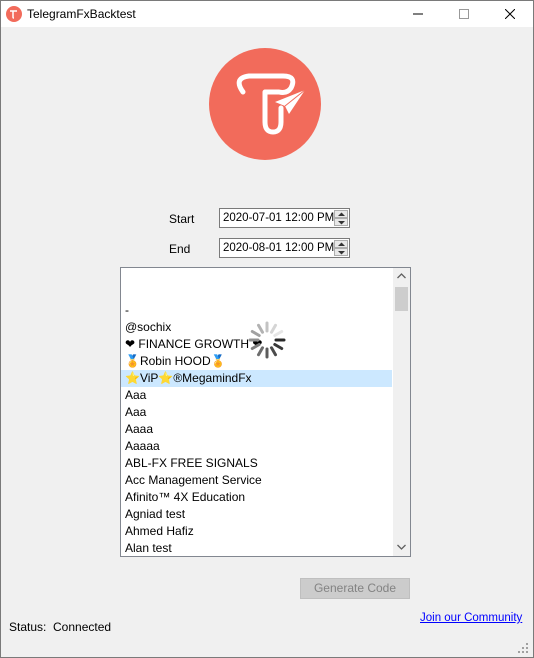  I want to click on list-item: Afinito™ 4X Education, so click(256, 497).